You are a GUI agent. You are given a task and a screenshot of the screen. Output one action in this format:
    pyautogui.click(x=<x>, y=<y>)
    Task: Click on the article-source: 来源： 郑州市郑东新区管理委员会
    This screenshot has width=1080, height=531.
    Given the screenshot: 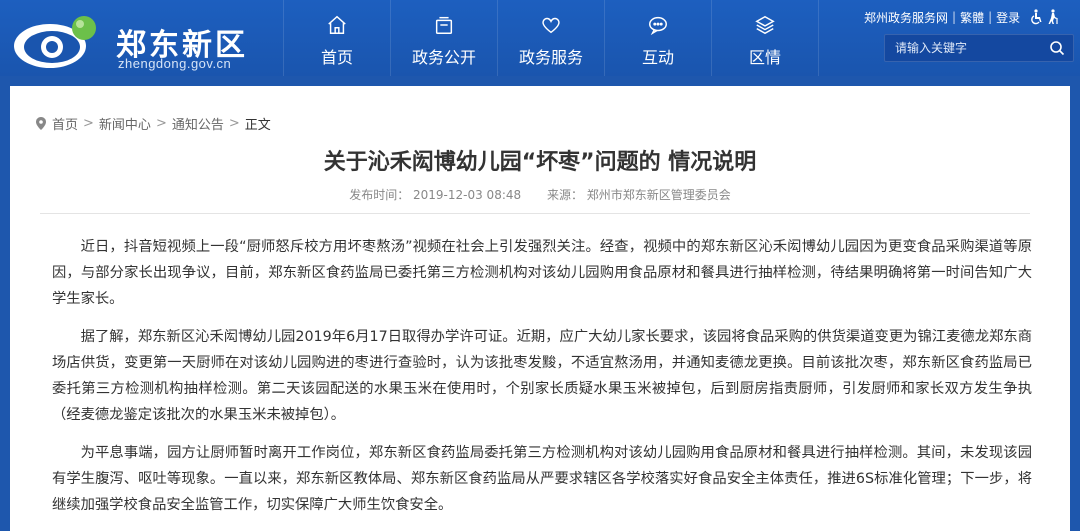 What is the action you would take?
    pyautogui.click(x=638, y=195)
    